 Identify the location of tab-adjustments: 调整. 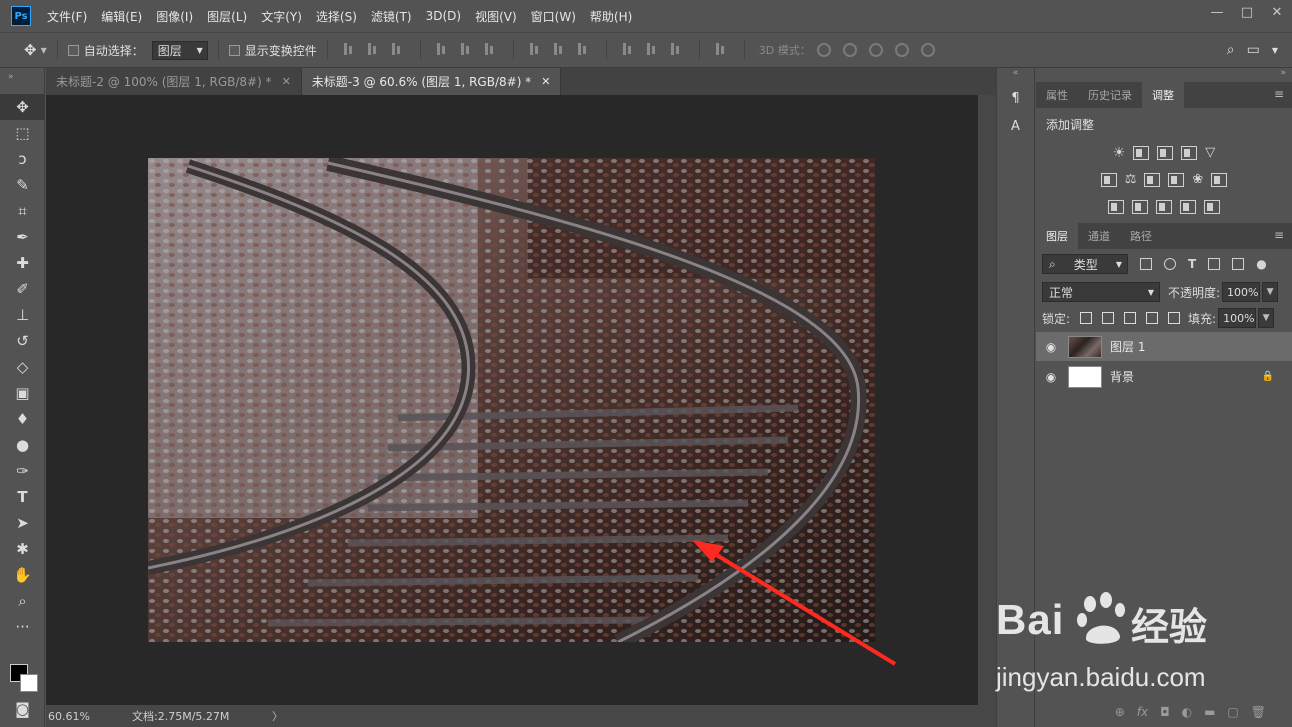
(1163, 95).